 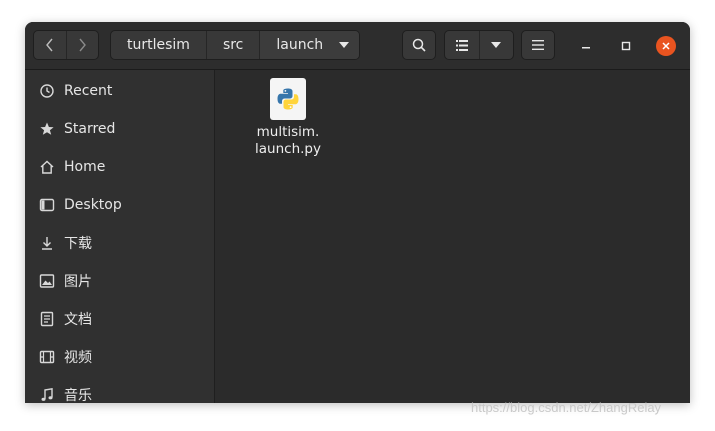 What do you see at coordinates (47, 167) in the screenshot?
I see `home-icon` at bounding box center [47, 167].